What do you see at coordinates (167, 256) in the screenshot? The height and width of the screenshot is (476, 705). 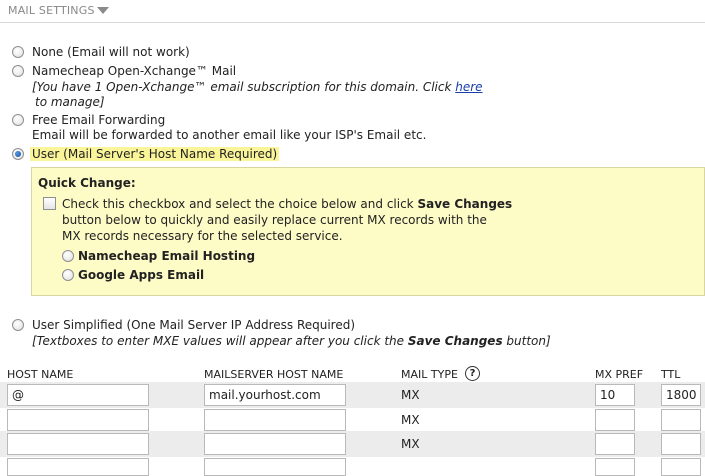 I see `choice-namecheap-hosting: Namecheap Email Hosting` at bounding box center [167, 256].